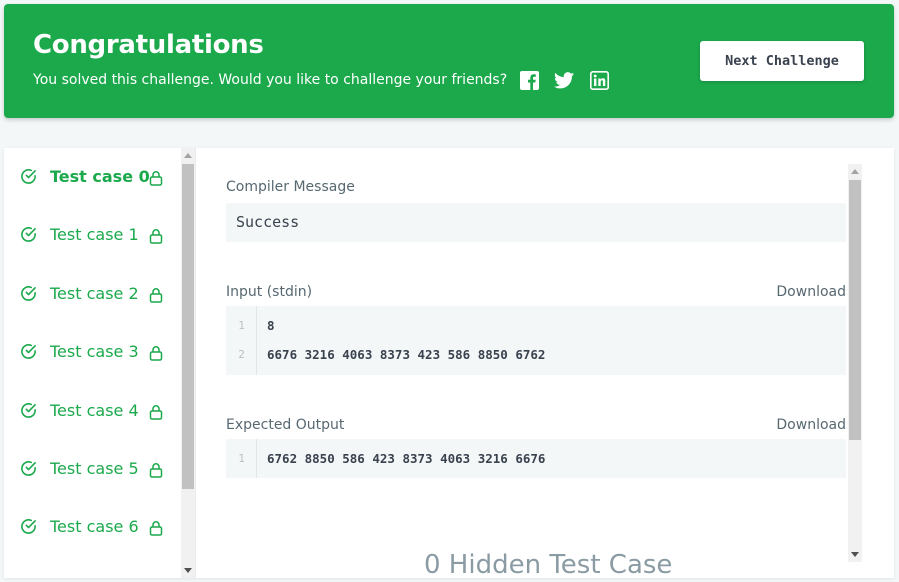 This screenshot has width=899, height=582. I want to click on hidden-test-case-heading: 0 Hidden Test Case, so click(548, 564).